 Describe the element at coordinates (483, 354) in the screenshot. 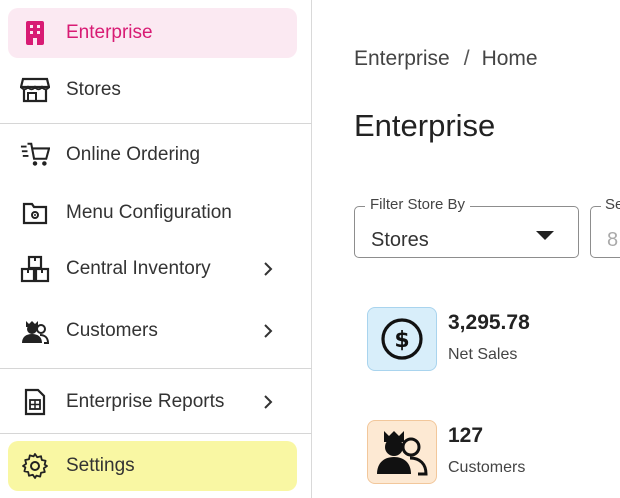

I see `net-sales-caption: Net Sales` at that location.